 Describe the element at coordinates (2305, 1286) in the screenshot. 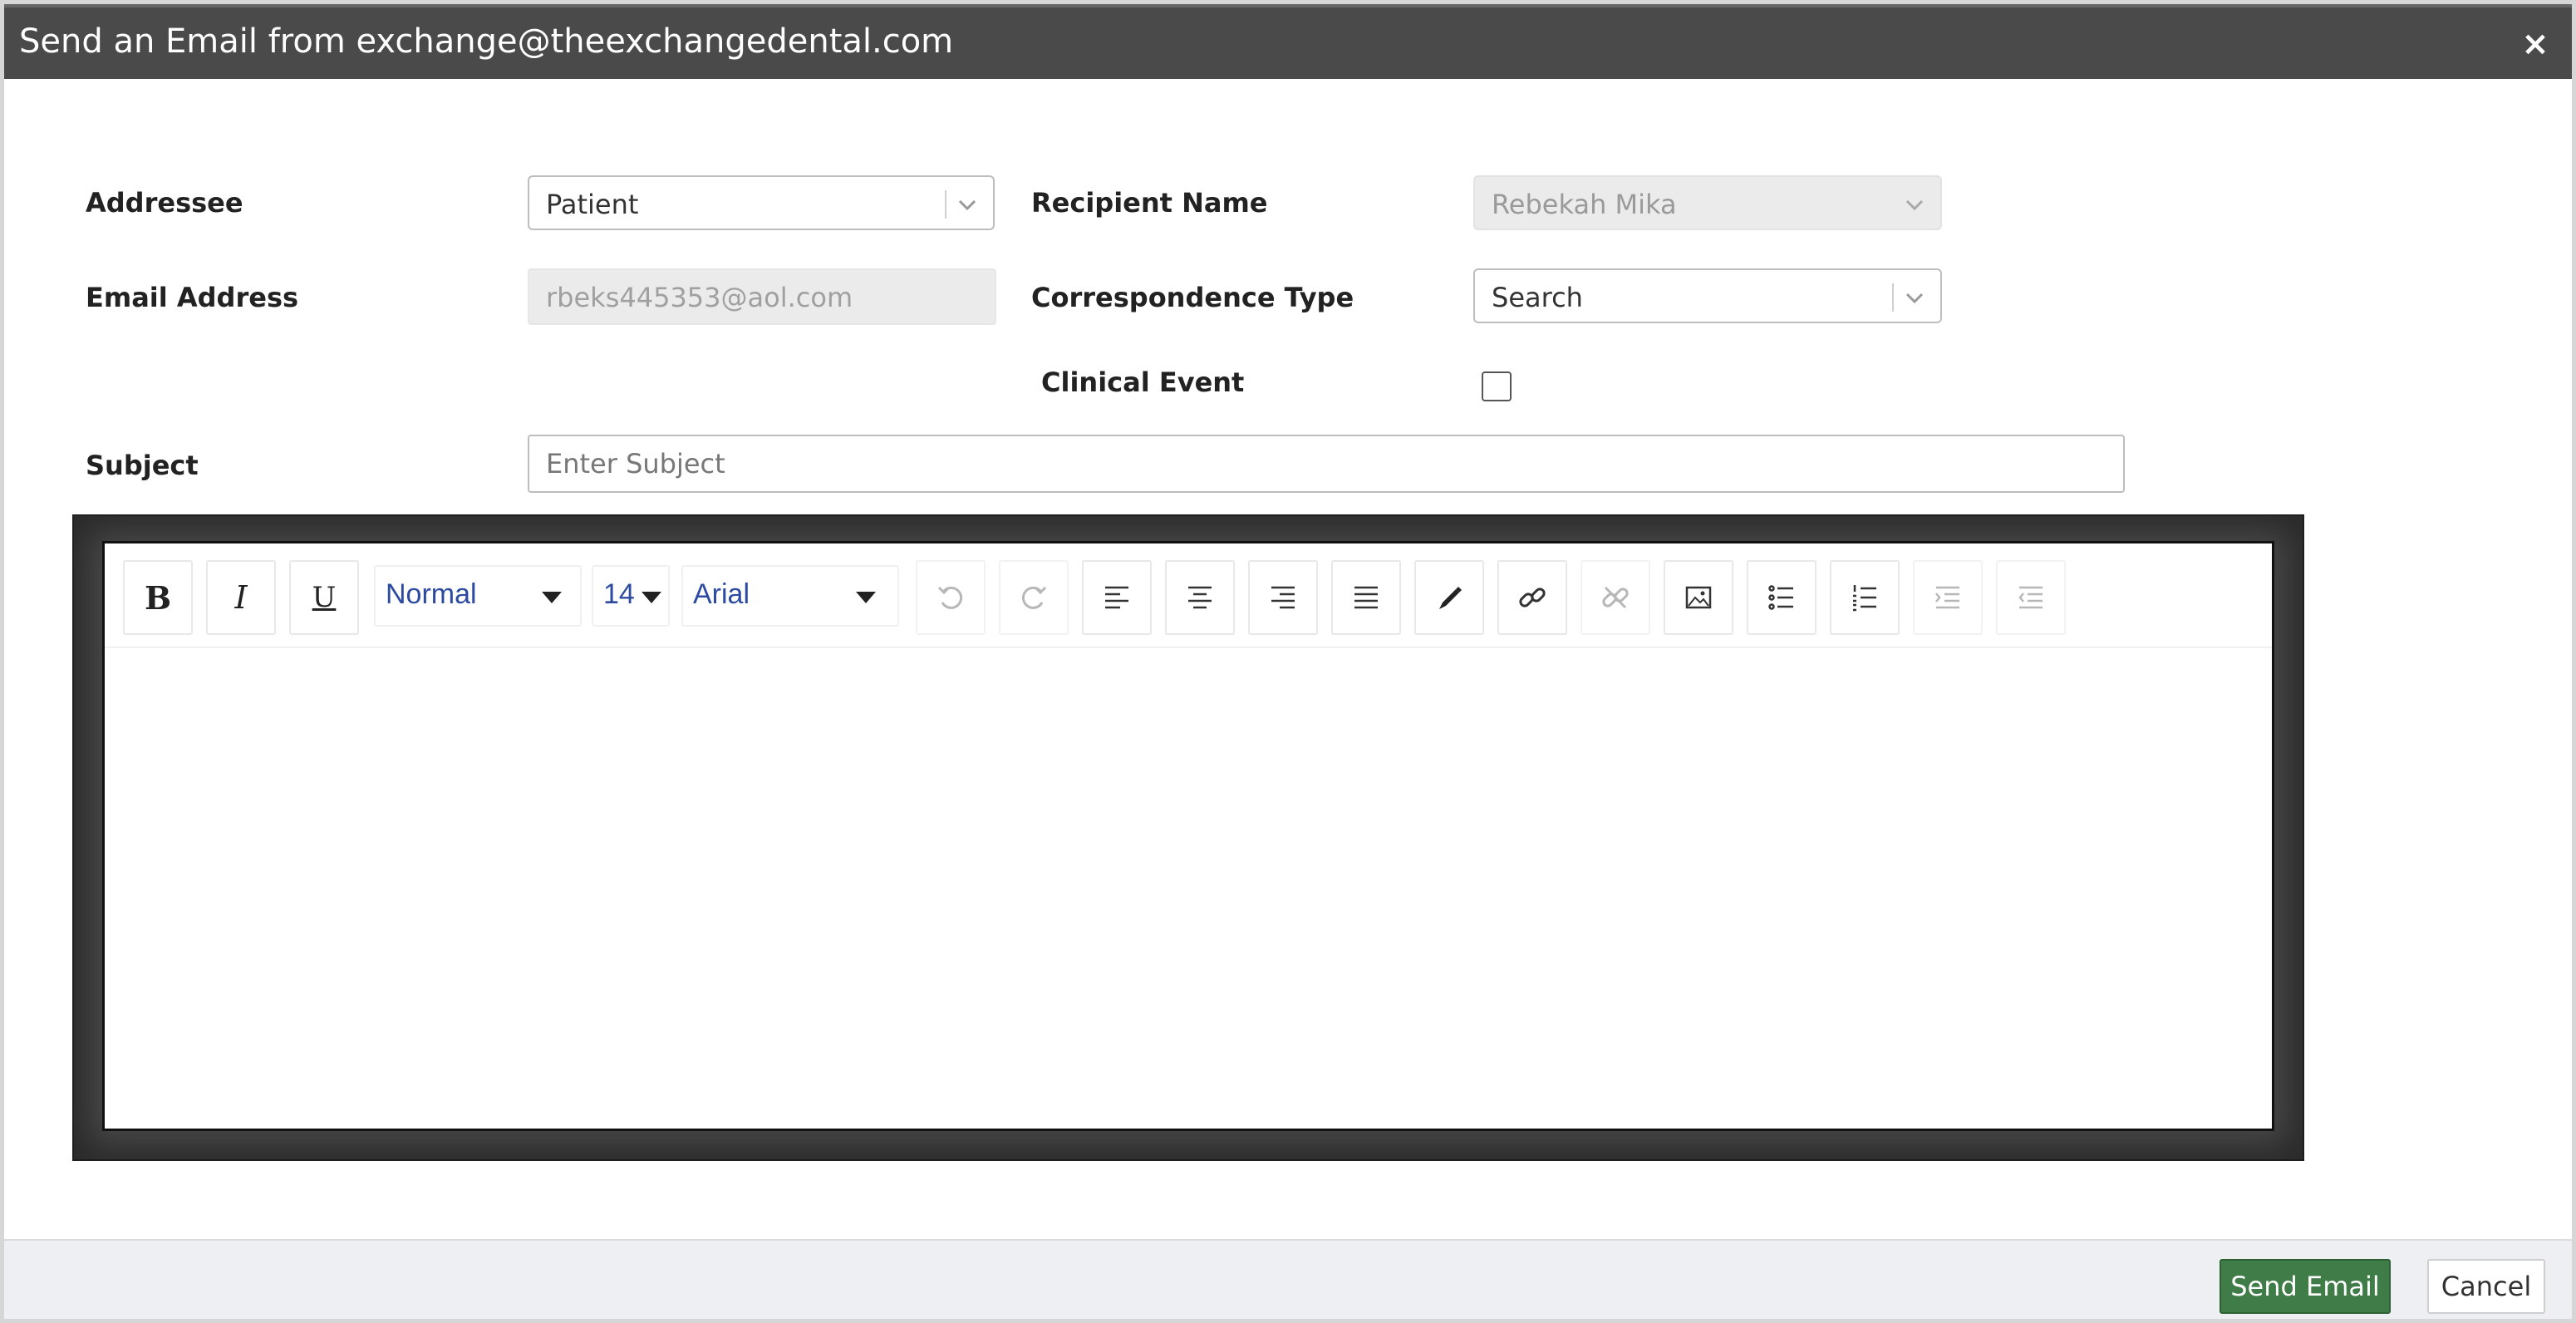

I see `send-email-button: Send Email` at that location.